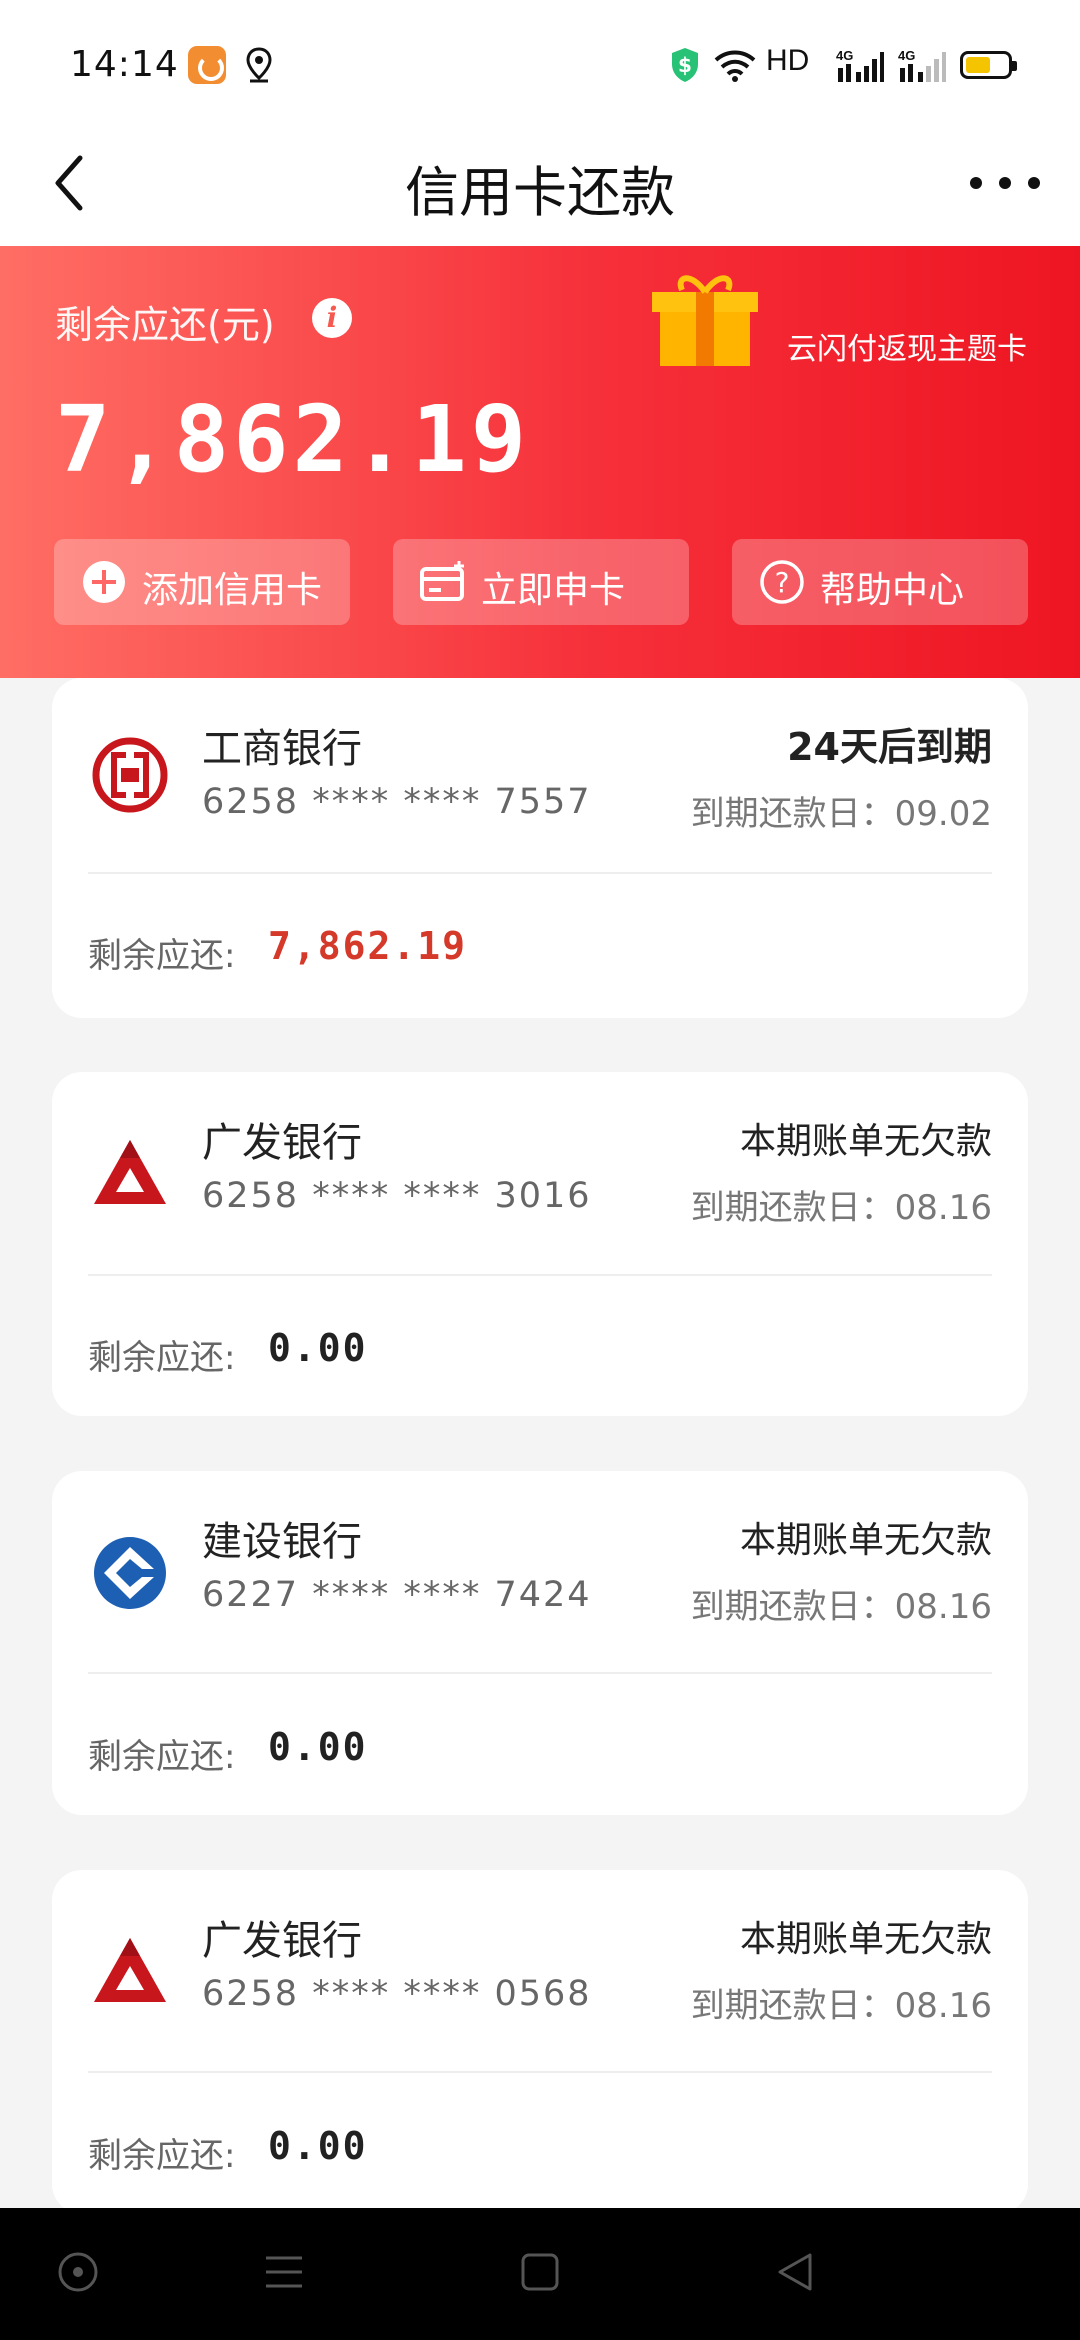 The image size is (1080, 2340). What do you see at coordinates (282, 749) in the screenshot?
I see `bank-name: 工商银行` at bounding box center [282, 749].